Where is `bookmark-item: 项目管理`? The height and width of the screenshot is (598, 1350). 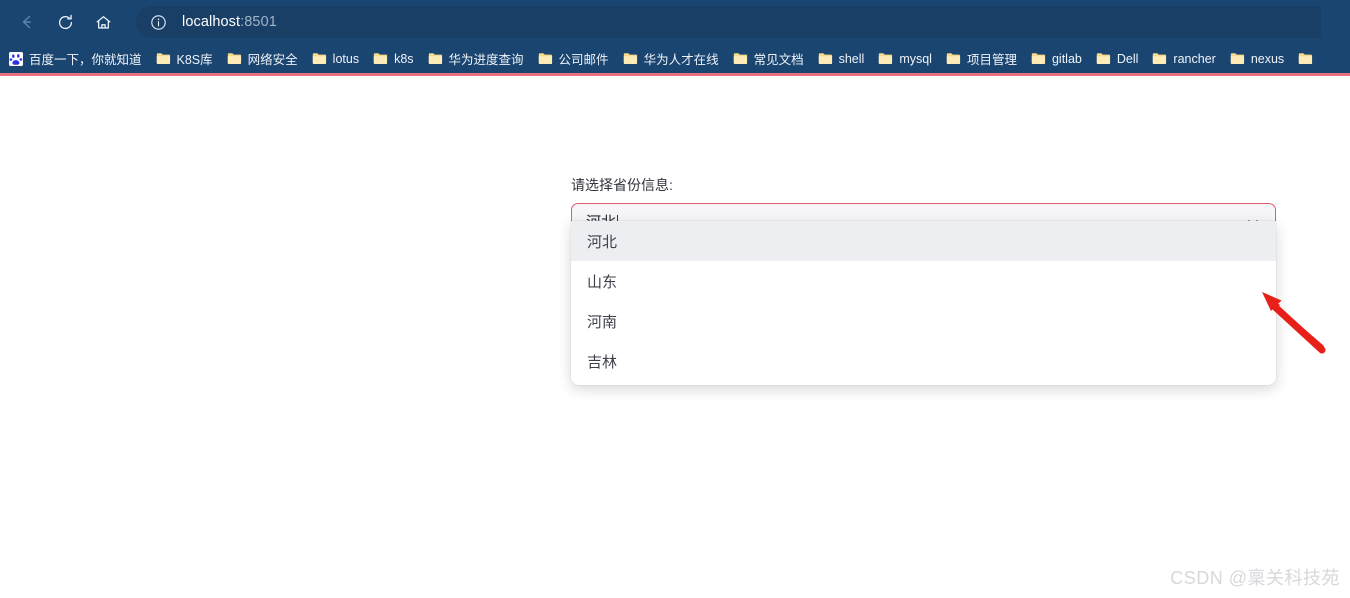 bookmark-item: 项目管理 is located at coordinates (981, 59).